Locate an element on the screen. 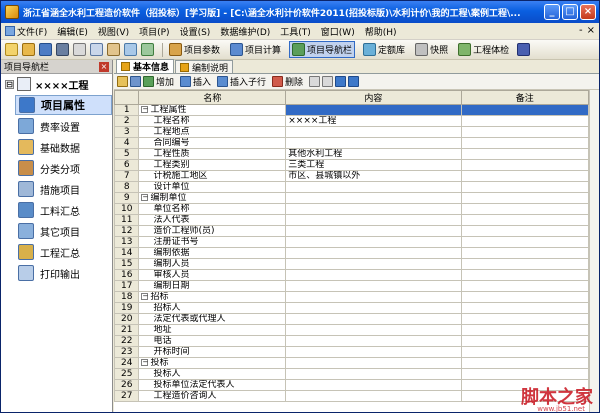  nav-item-classification: 分类分项 is located at coordinates (63, 168).